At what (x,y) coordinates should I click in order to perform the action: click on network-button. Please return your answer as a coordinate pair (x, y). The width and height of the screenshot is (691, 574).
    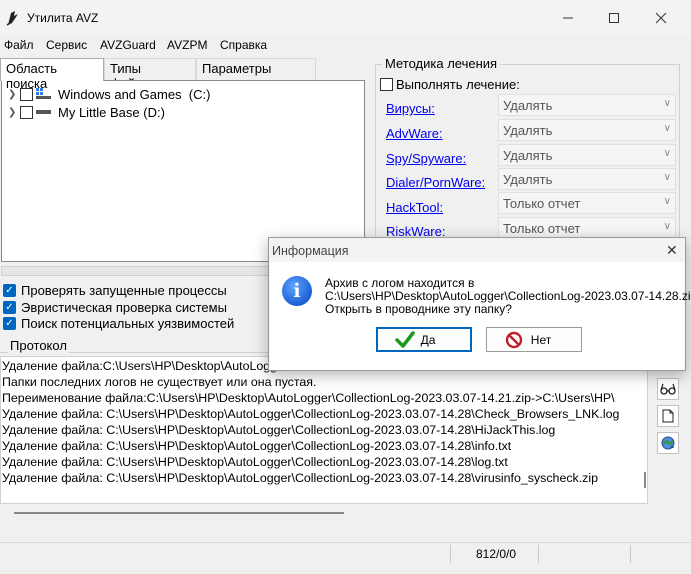
    Looking at the image, I should click on (668, 443).